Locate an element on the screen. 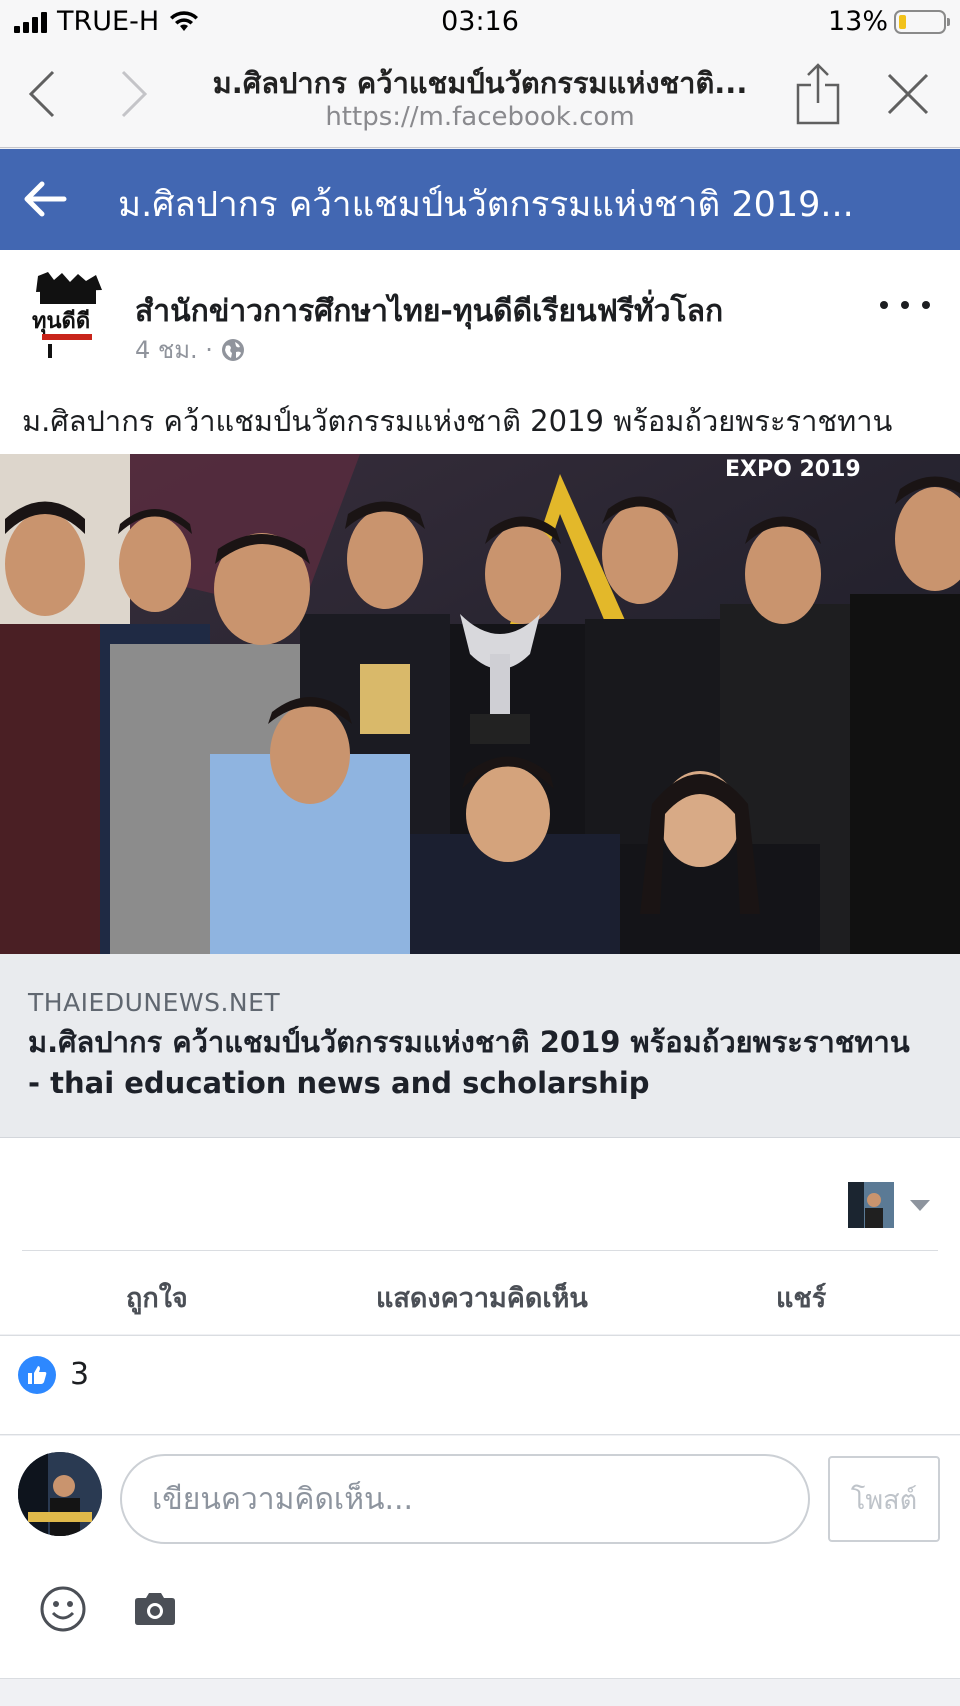 The height and width of the screenshot is (1706, 960). post-comment-button: โพสต์ is located at coordinates (884, 1499).